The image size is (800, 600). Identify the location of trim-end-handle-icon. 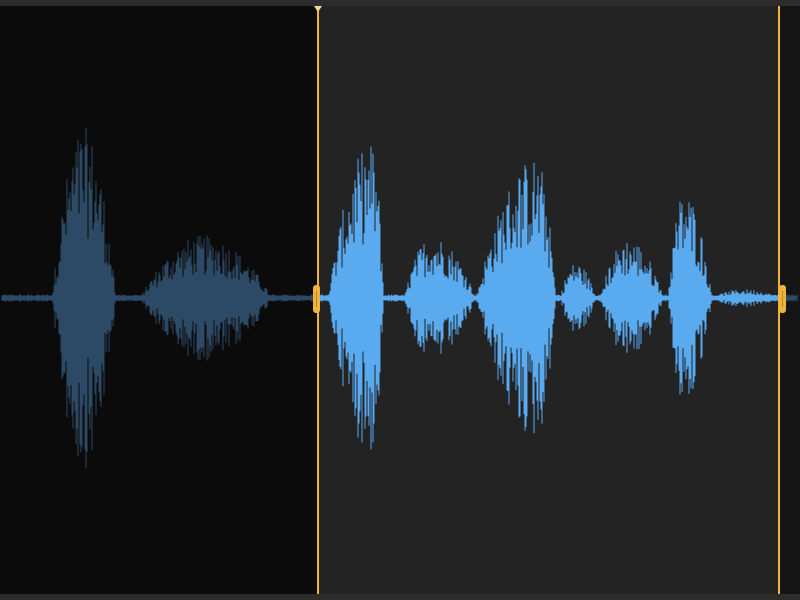
(782, 299).